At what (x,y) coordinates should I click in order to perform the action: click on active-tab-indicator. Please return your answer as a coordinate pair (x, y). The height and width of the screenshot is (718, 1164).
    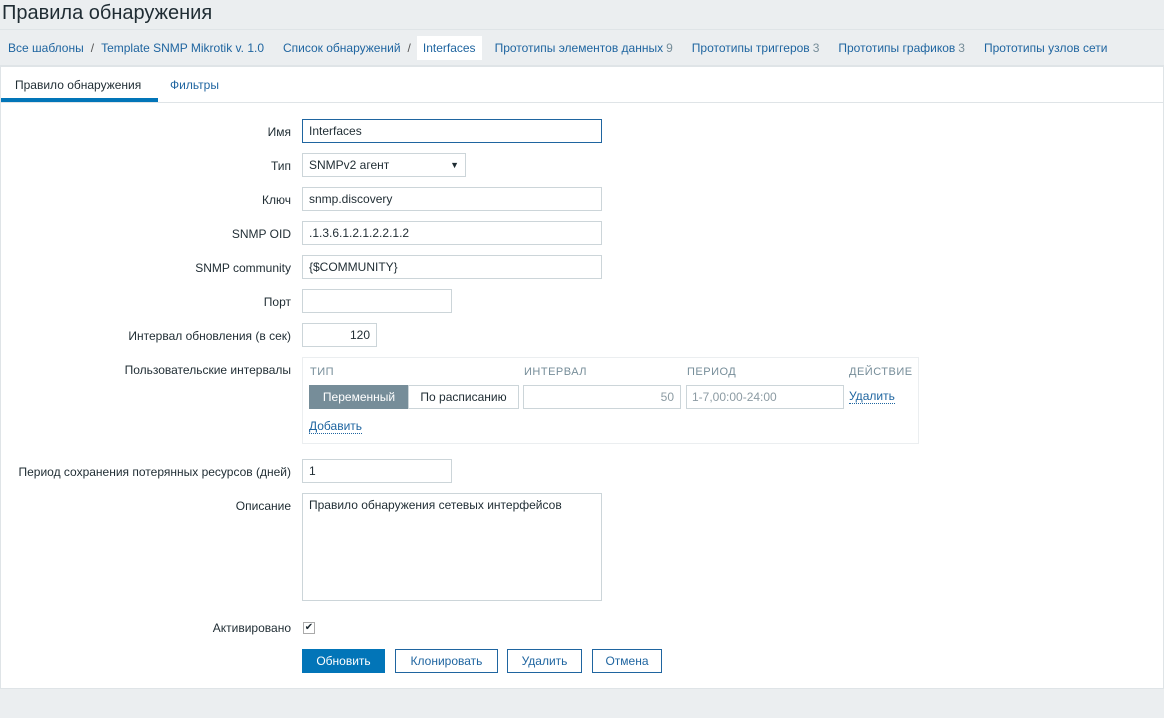
    Looking at the image, I should click on (79, 100).